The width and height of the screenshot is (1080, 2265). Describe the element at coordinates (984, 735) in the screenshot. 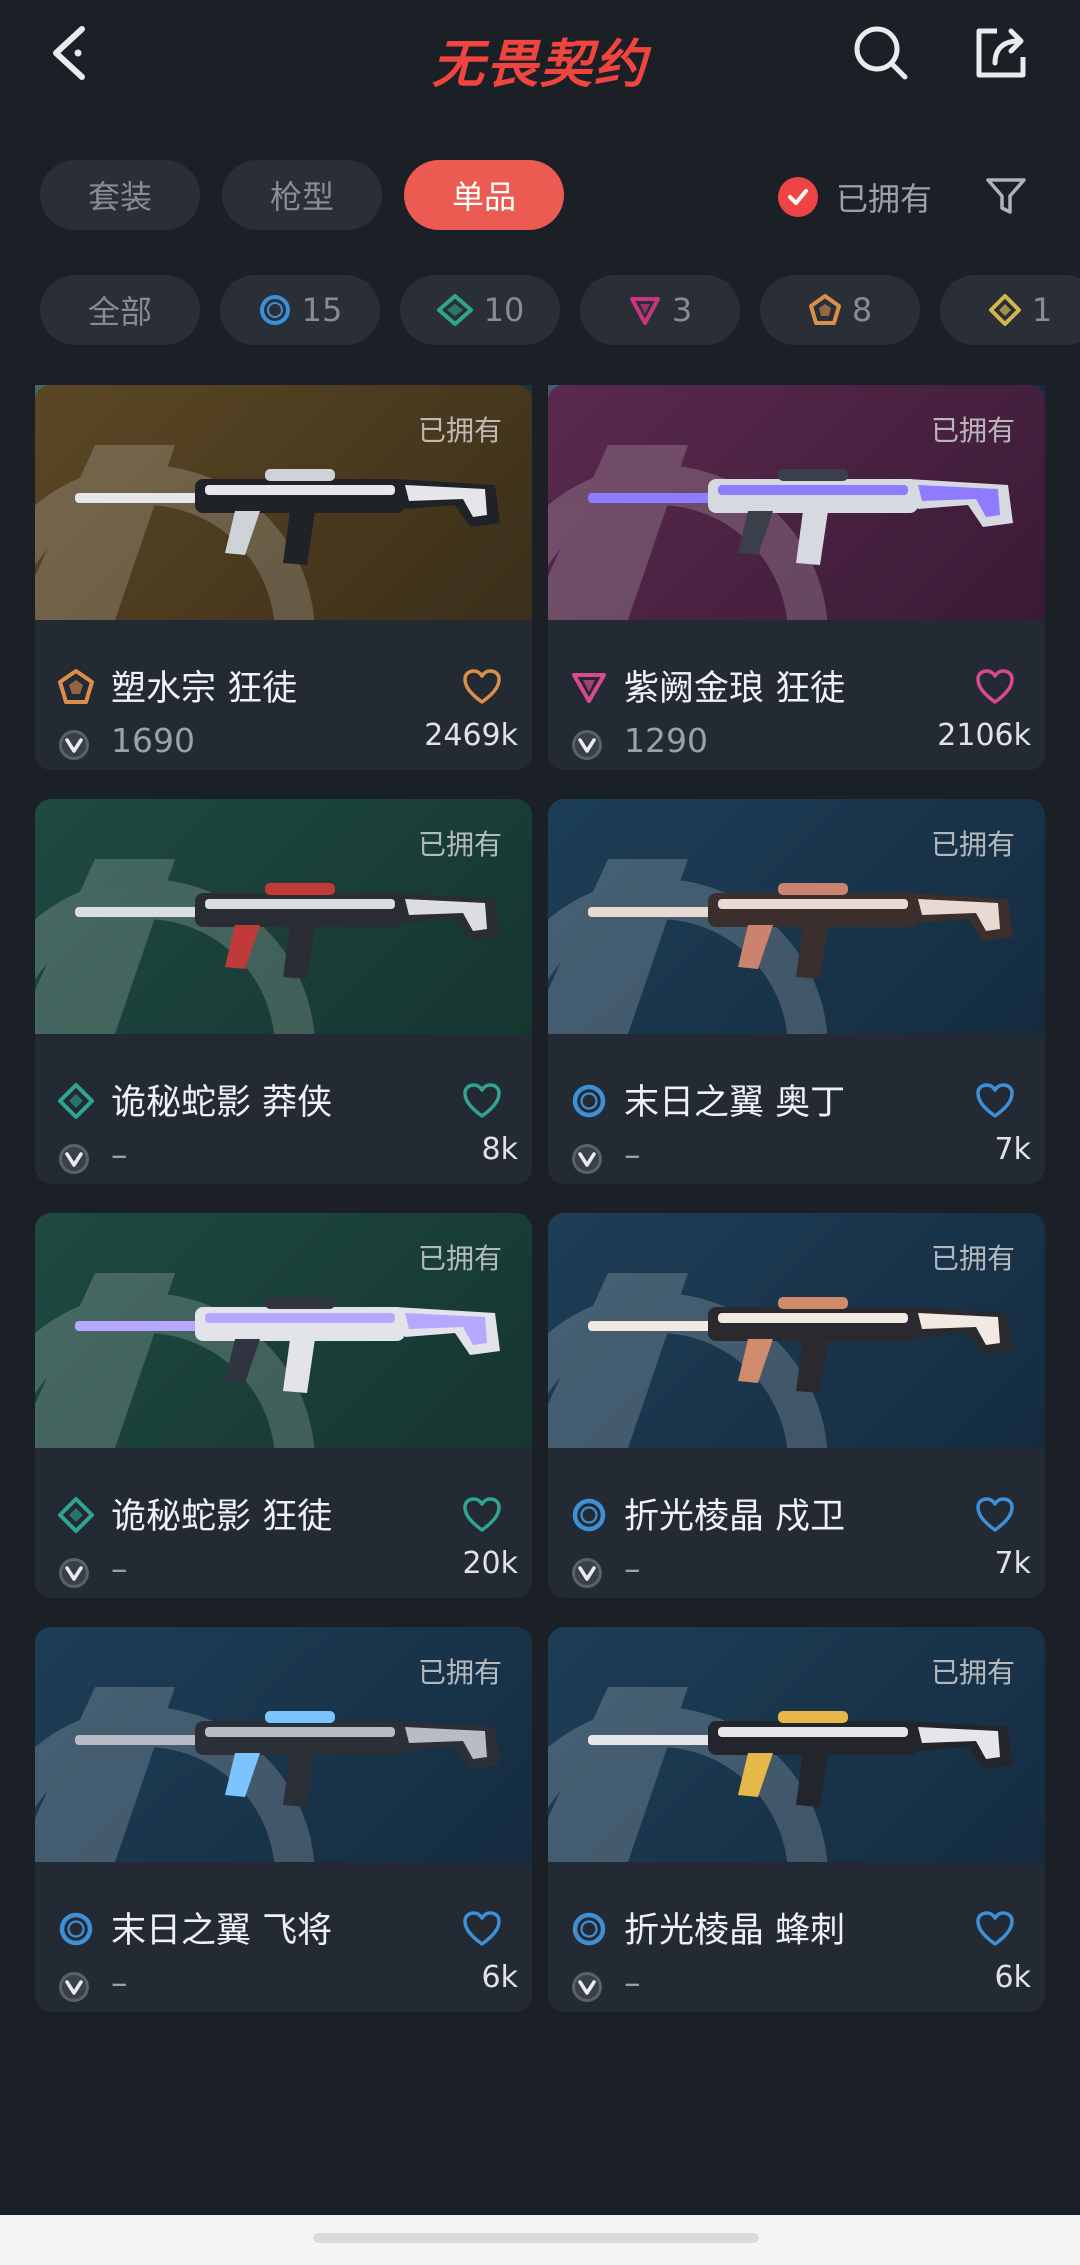

I see `favorite-count: 2106k` at that location.